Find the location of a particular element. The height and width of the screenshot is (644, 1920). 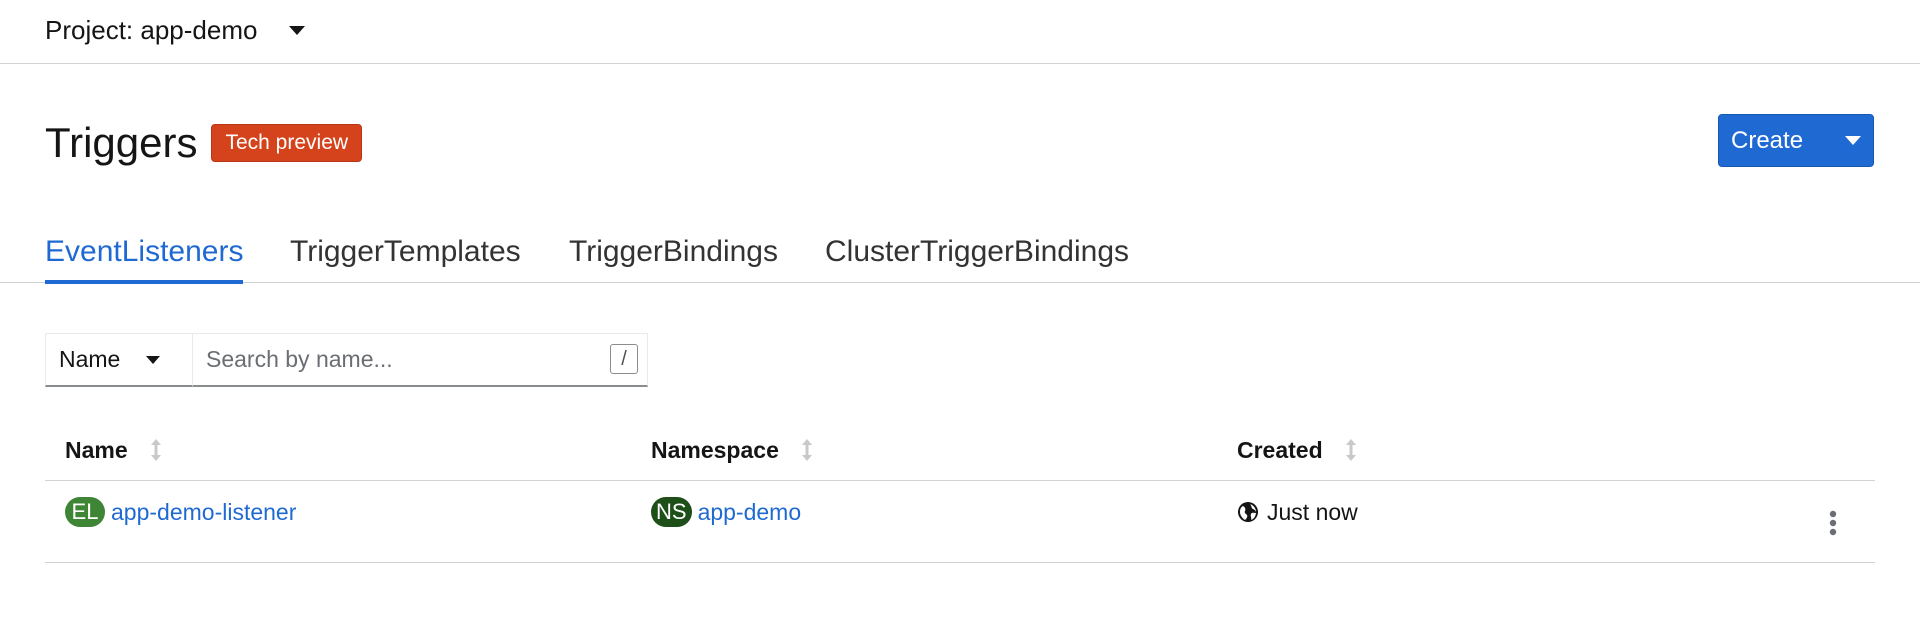

project-selector-label: Project: app-demo is located at coordinates (151, 29).